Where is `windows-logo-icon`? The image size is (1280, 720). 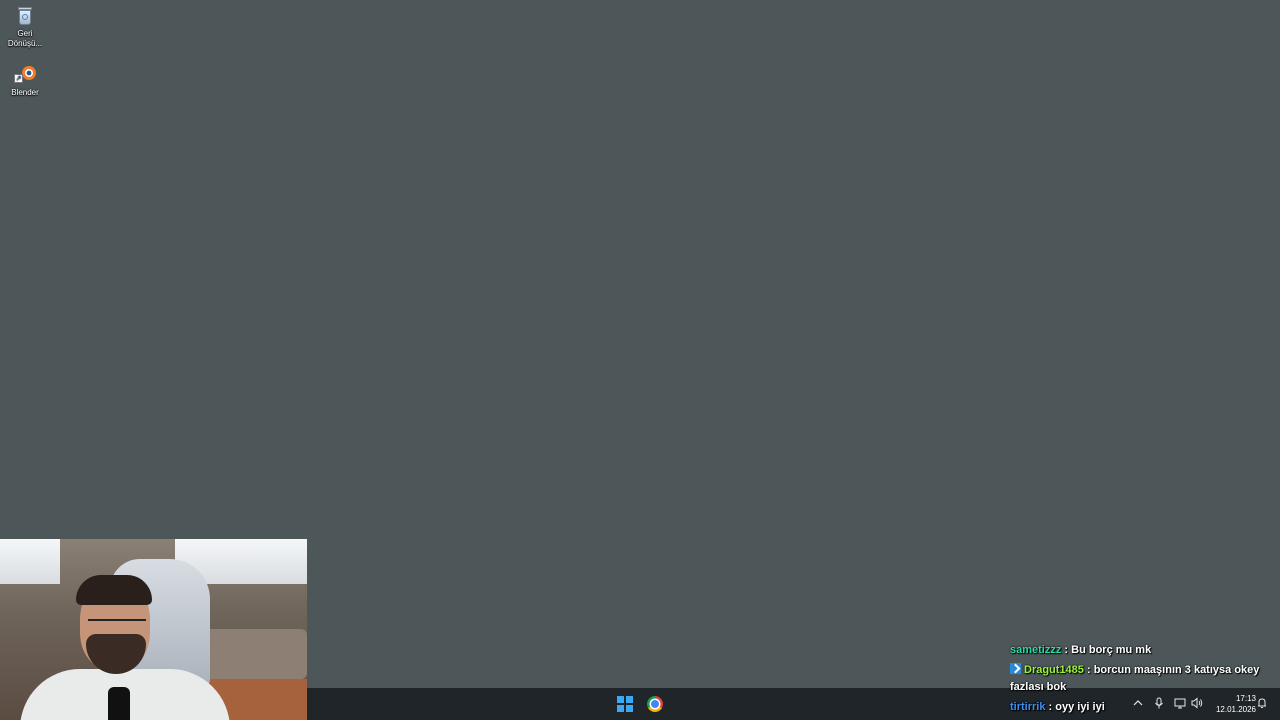
windows-logo-icon is located at coordinates (625, 704).